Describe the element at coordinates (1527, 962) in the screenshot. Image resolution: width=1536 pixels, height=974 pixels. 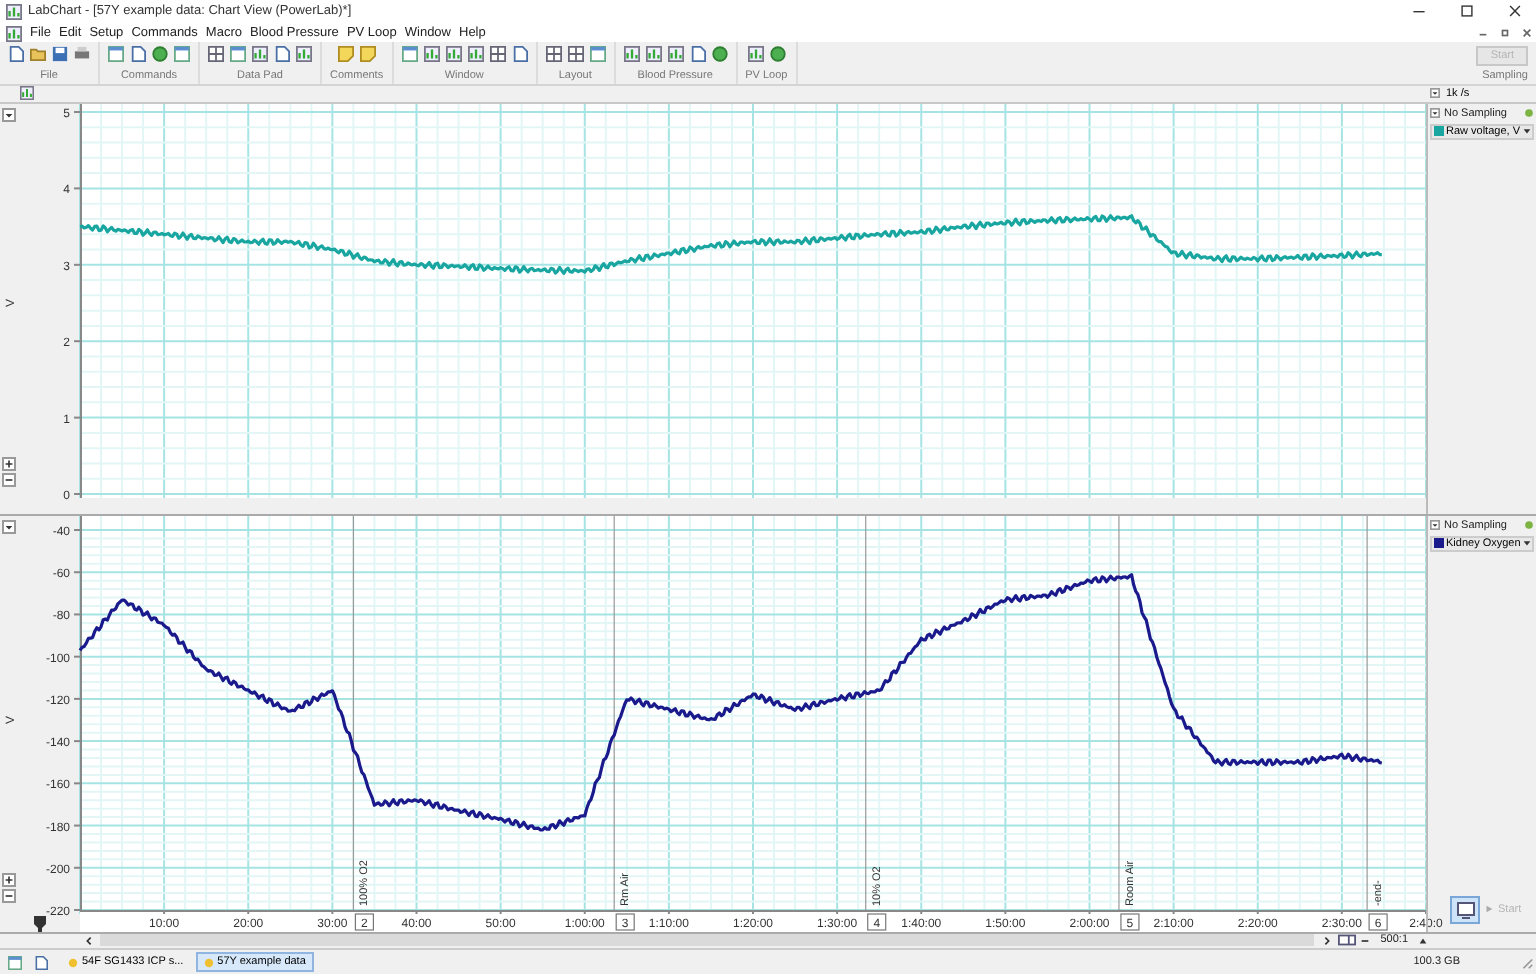
I see `resize-grip-icon` at that location.